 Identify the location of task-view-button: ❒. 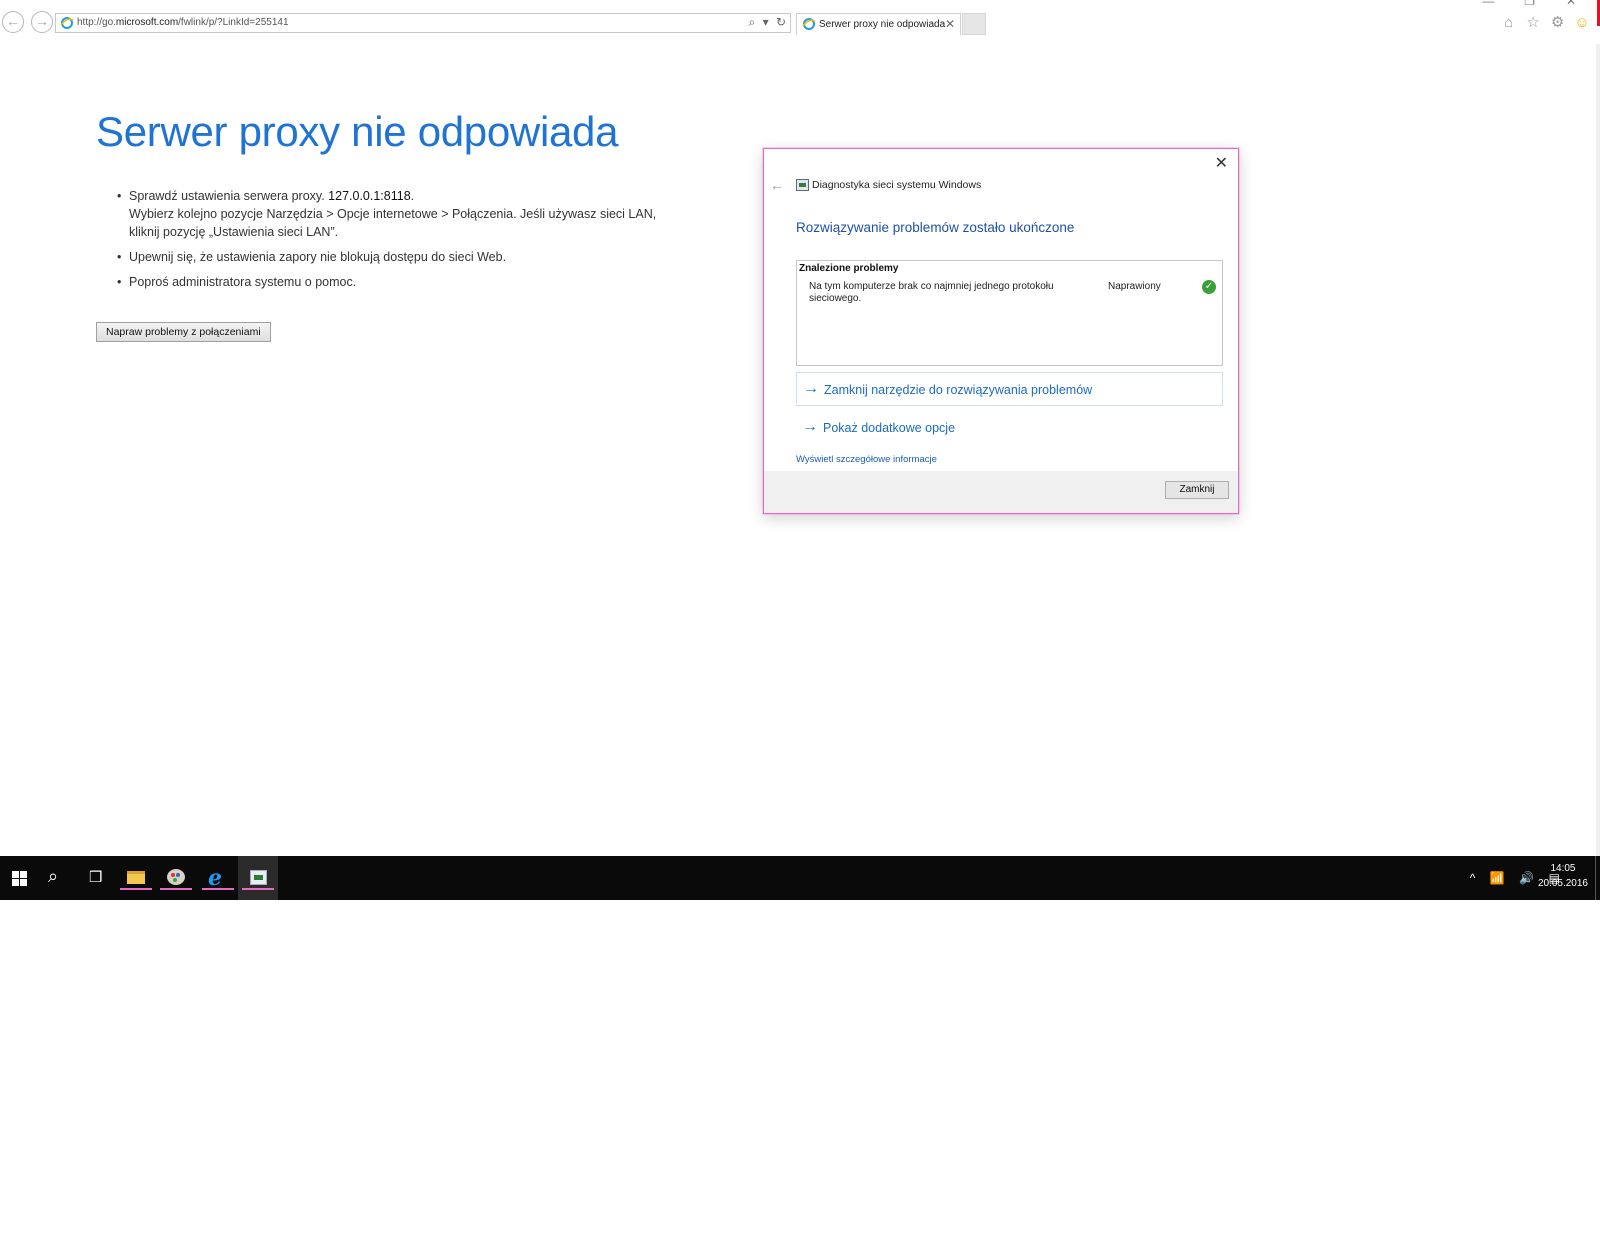
(96, 878).